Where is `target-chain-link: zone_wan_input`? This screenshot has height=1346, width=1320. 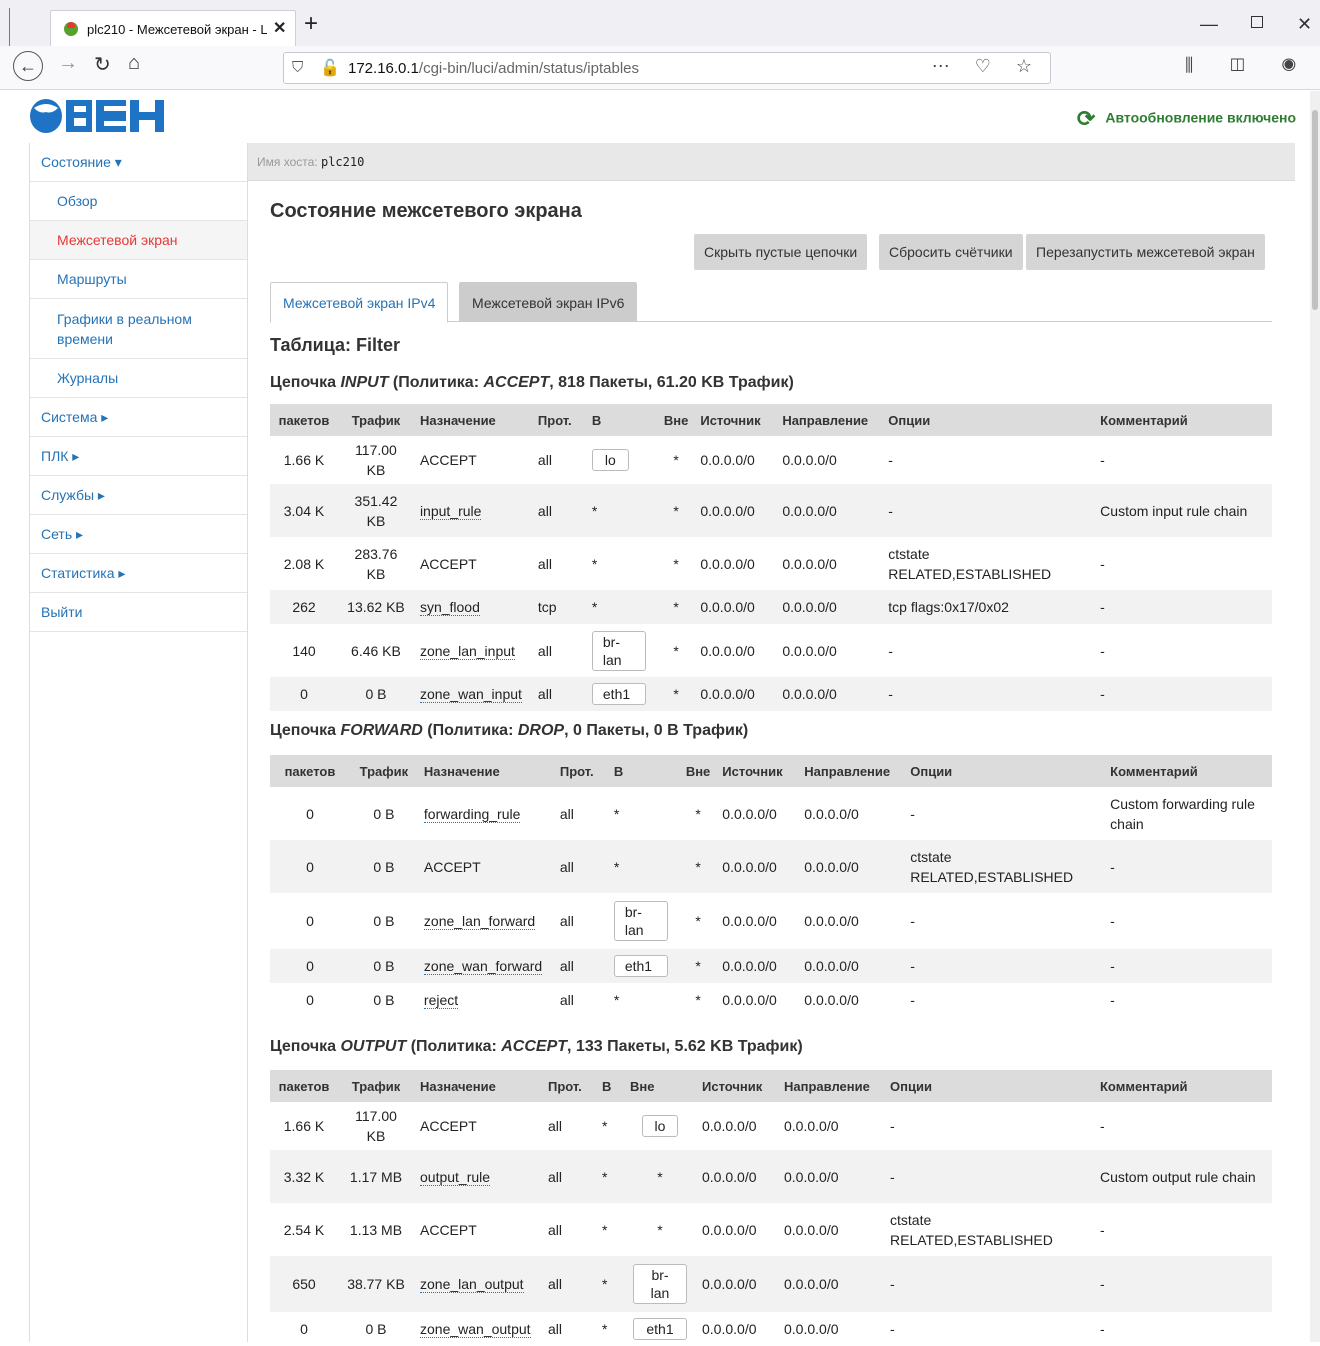
target-chain-link: zone_wan_input is located at coordinates (470, 694).